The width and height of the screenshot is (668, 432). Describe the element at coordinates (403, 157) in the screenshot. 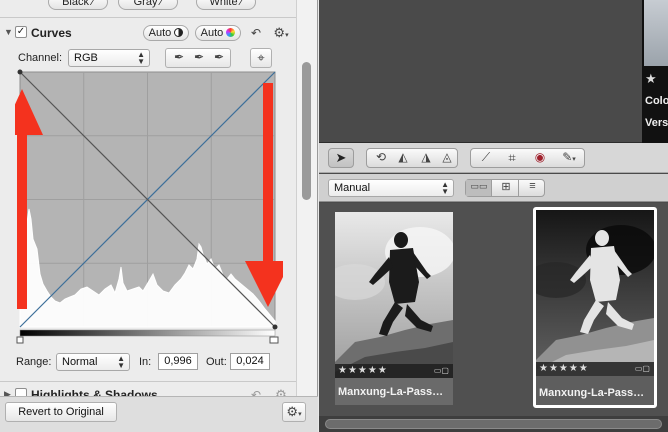

I see `straighten-icon: ◭` at that location.